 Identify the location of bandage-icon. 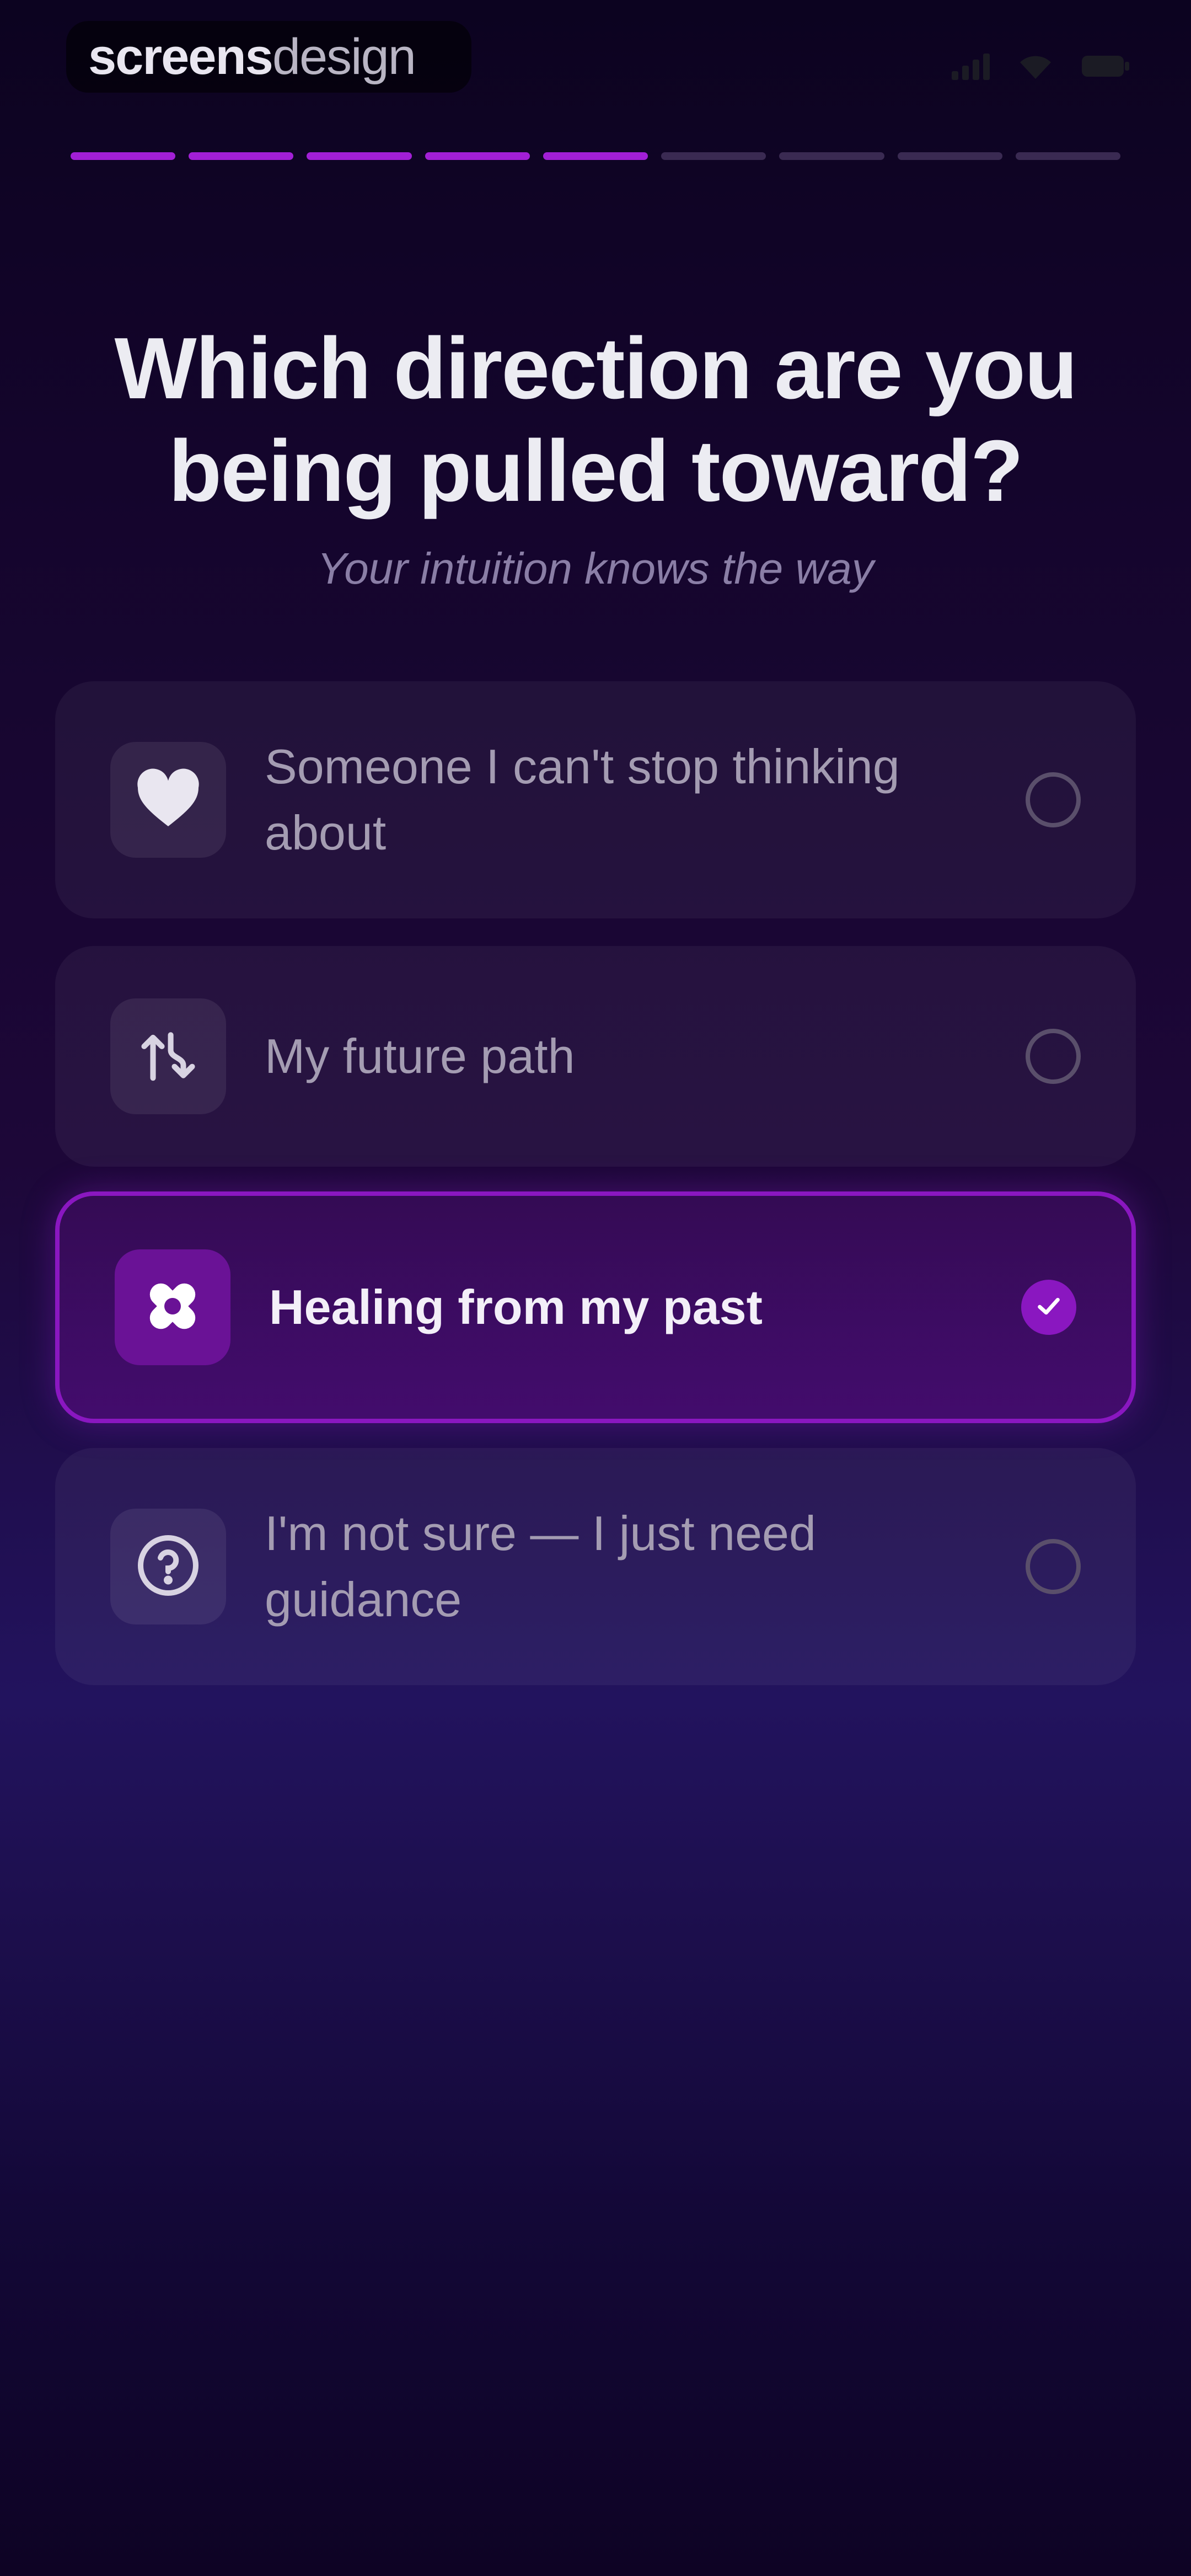
(173, 1307).